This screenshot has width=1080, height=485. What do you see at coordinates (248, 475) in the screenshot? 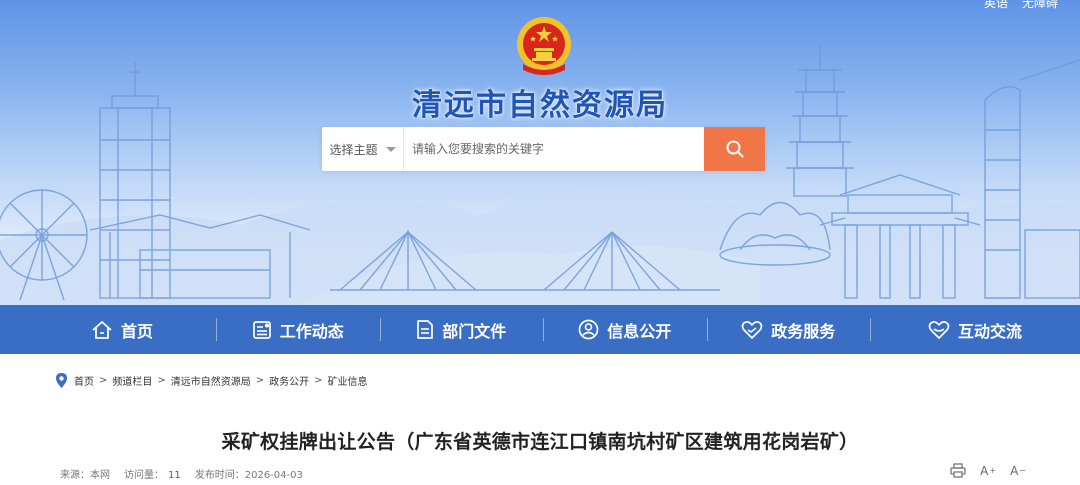
I see `article-publish-date: 发布时间：2026-04-03` at bounding box center [248, 475].